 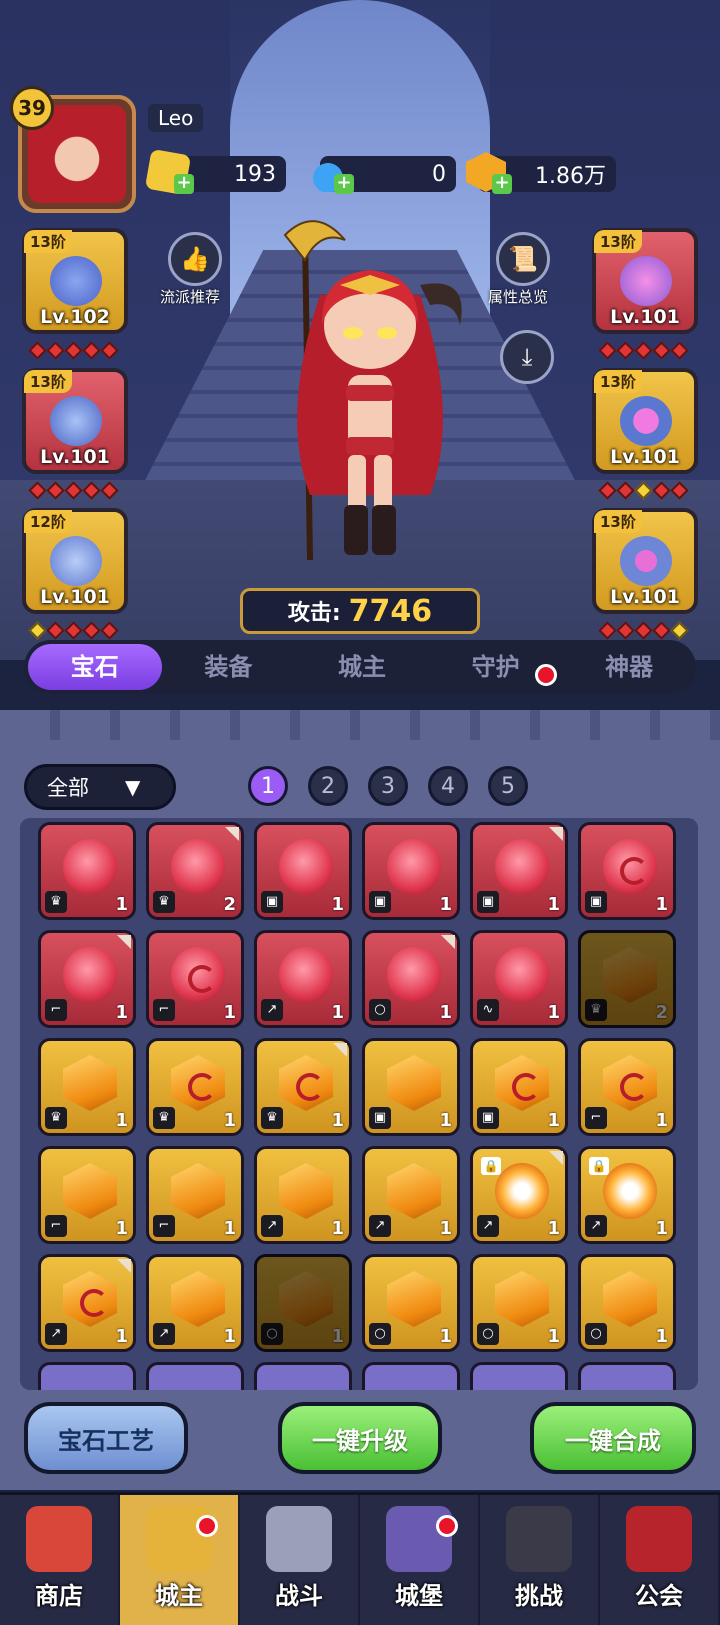 I want to click on resource-gold-coin: + 1.86万, so click(x=541, y=173).